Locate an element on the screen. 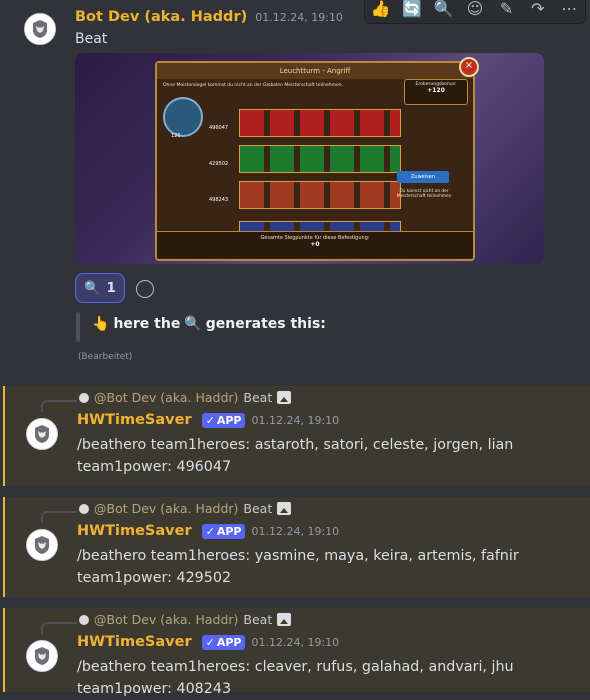 The width and height of the screenshot is (590, 700). quote-bar is located at coordinates (78, 327).